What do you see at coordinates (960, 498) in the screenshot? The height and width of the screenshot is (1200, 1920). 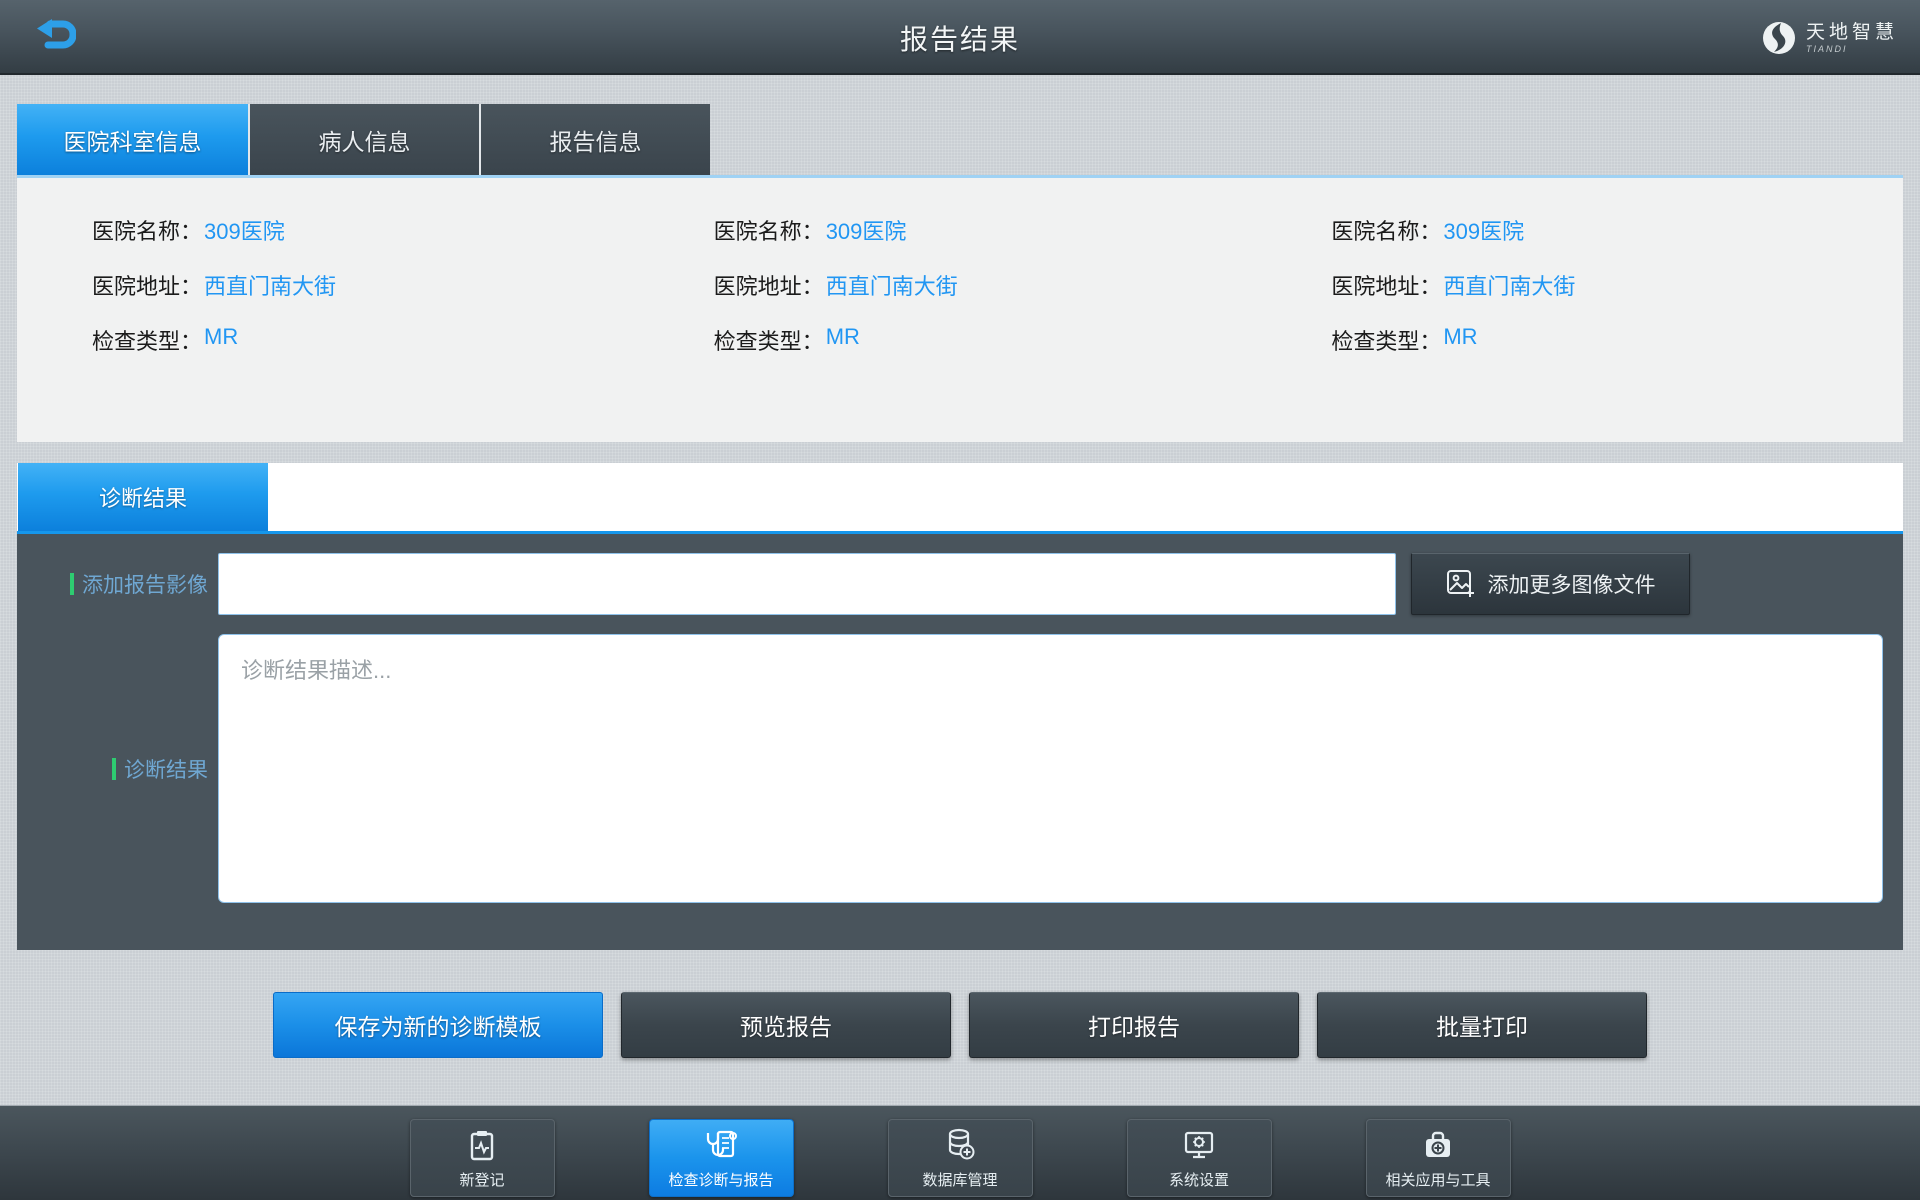 I see `diagnosis-tab-bar: 诊断结果` at bounding box center [960, 498].